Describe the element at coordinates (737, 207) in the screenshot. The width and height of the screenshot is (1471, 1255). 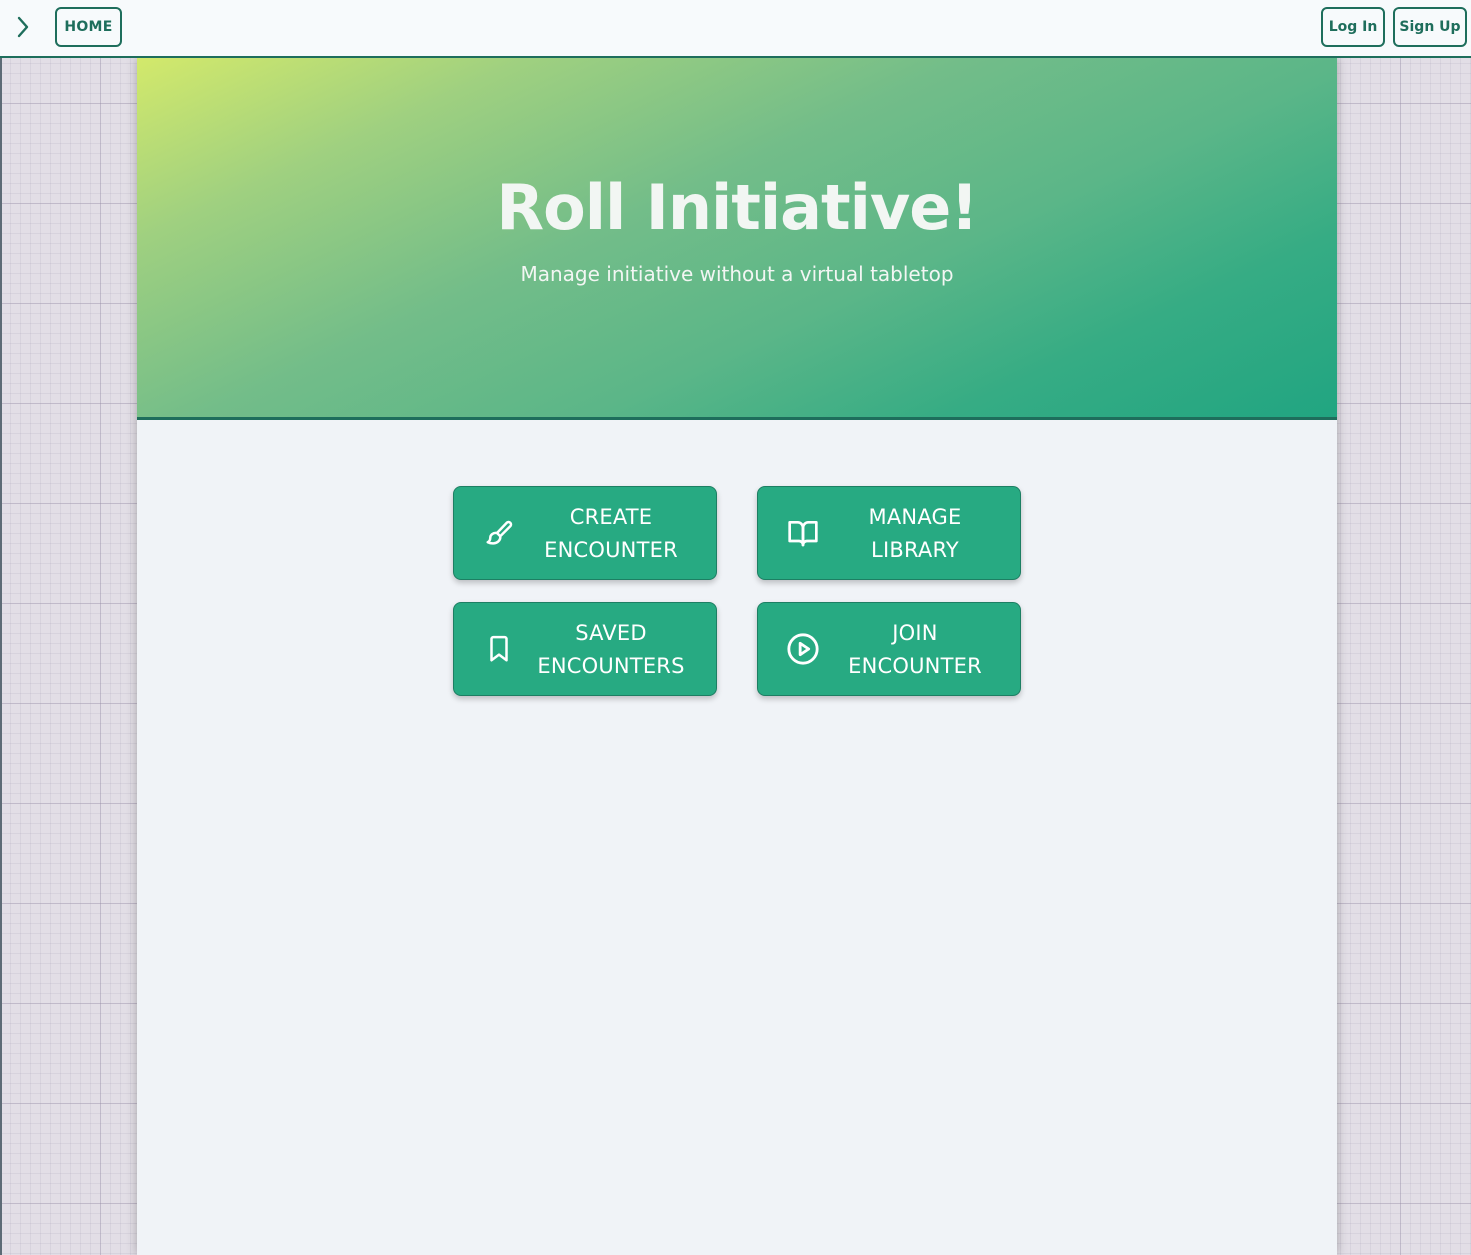
I see `hero-title: Roll Initiative!` at that location.